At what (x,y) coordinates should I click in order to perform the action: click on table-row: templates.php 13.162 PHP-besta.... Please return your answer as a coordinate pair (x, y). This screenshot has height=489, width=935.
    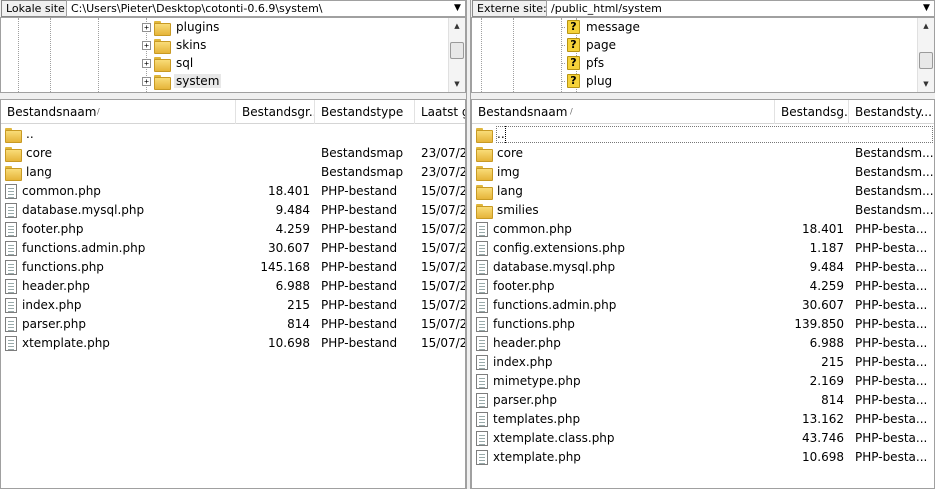
    Looking at the image, I should click on (703, 419).